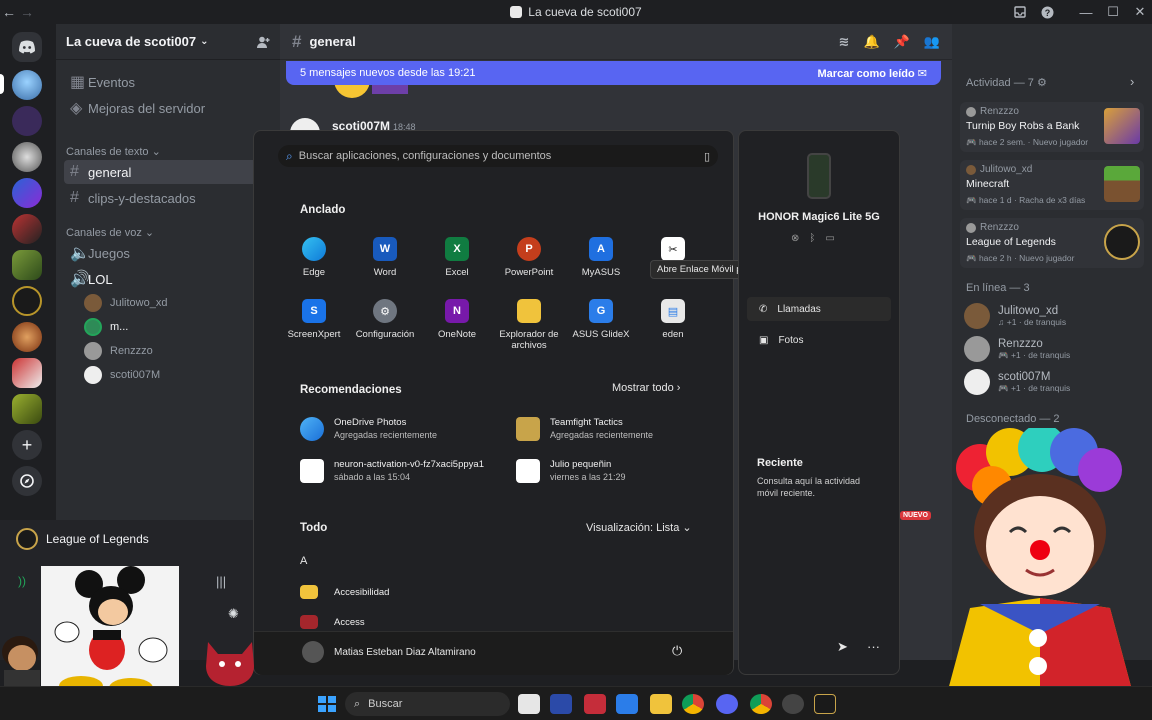 This screenshot has height=720, width=1152. I want to click on activity-icon: ✺, so click(233, 614).